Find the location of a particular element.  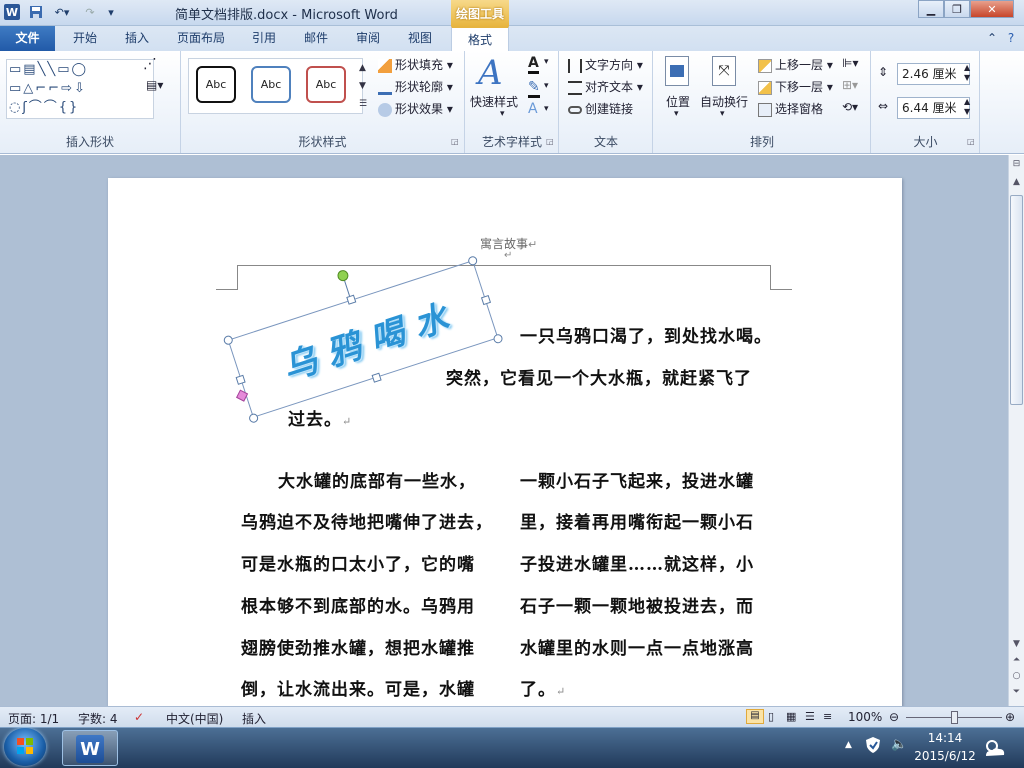

word-count: 字数: 4 is located at coordinates (98, 718).